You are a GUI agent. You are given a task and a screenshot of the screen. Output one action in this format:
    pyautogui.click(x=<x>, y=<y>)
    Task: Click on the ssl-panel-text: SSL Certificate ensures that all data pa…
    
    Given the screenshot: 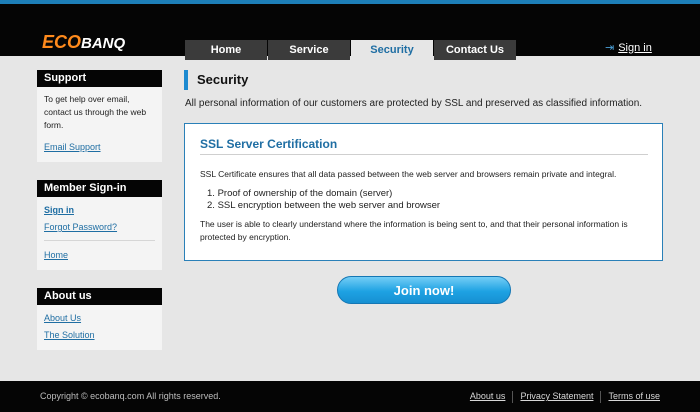 What is the action you would take?
    pyautogui.click(x=408, y=174)
    